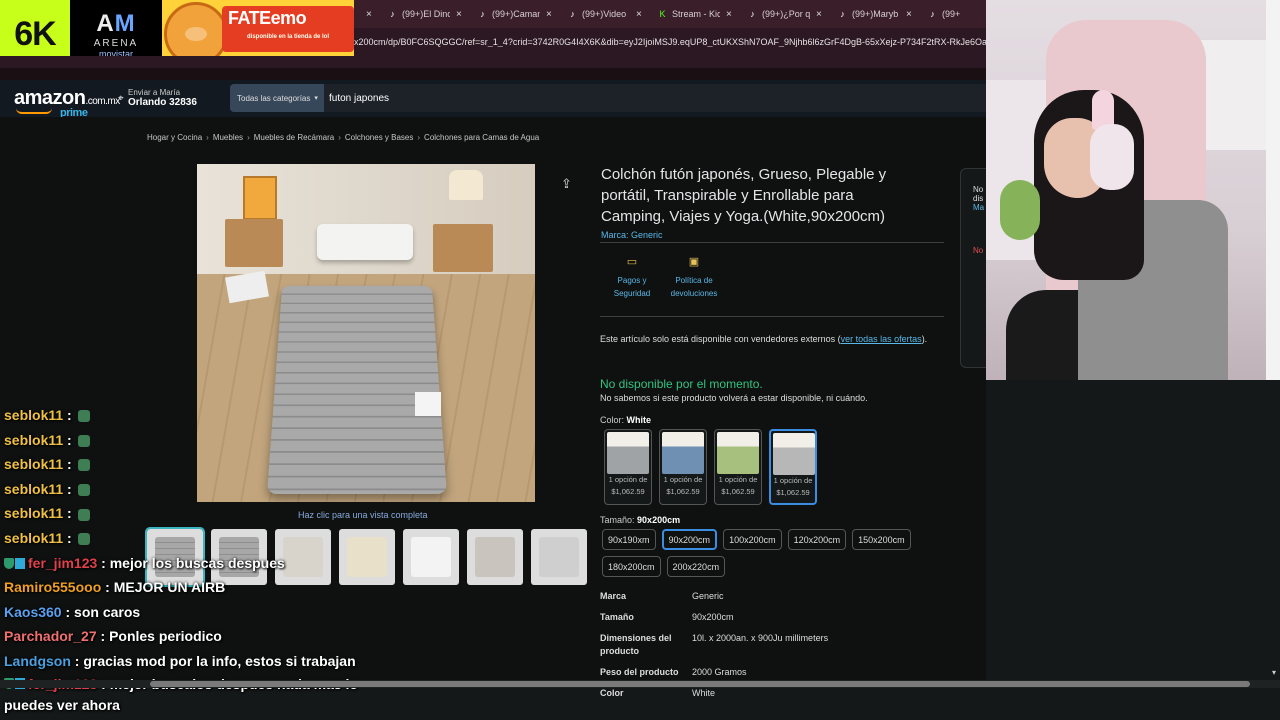 This screenshot has height=720, width=1280. I want to click on chat-message: Kaos360 : son caros, so click(204, 612).